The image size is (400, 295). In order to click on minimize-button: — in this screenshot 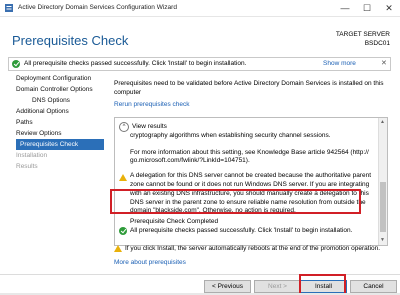, I will do `click(345, 8)`.